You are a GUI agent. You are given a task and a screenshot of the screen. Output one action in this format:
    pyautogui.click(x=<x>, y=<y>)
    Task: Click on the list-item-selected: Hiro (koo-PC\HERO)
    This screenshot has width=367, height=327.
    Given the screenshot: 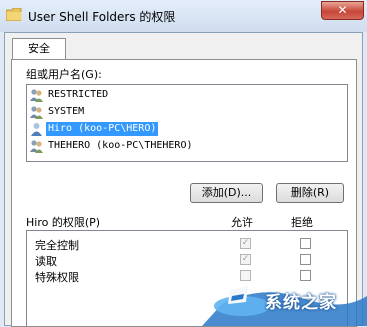 What is the action you would take?
    pyautogui.click(x=187, y=129)
    